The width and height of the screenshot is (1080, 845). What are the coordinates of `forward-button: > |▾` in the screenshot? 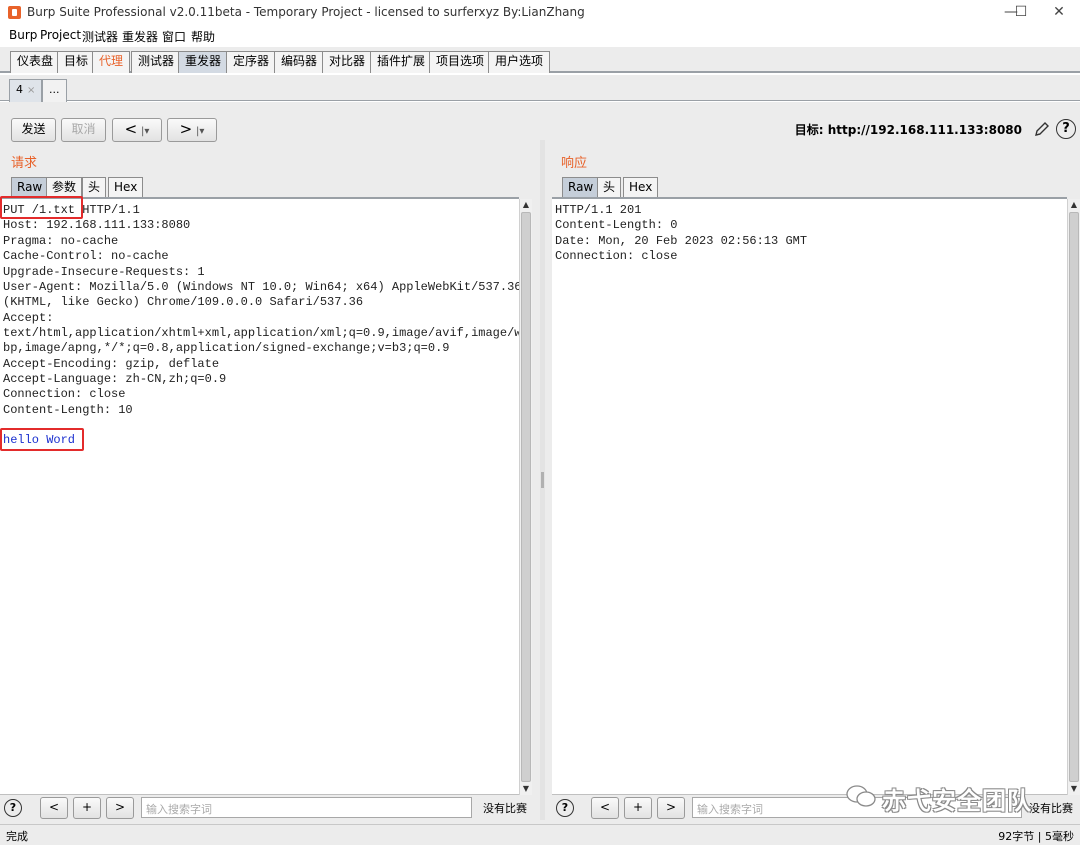 It's located at (192, 130).